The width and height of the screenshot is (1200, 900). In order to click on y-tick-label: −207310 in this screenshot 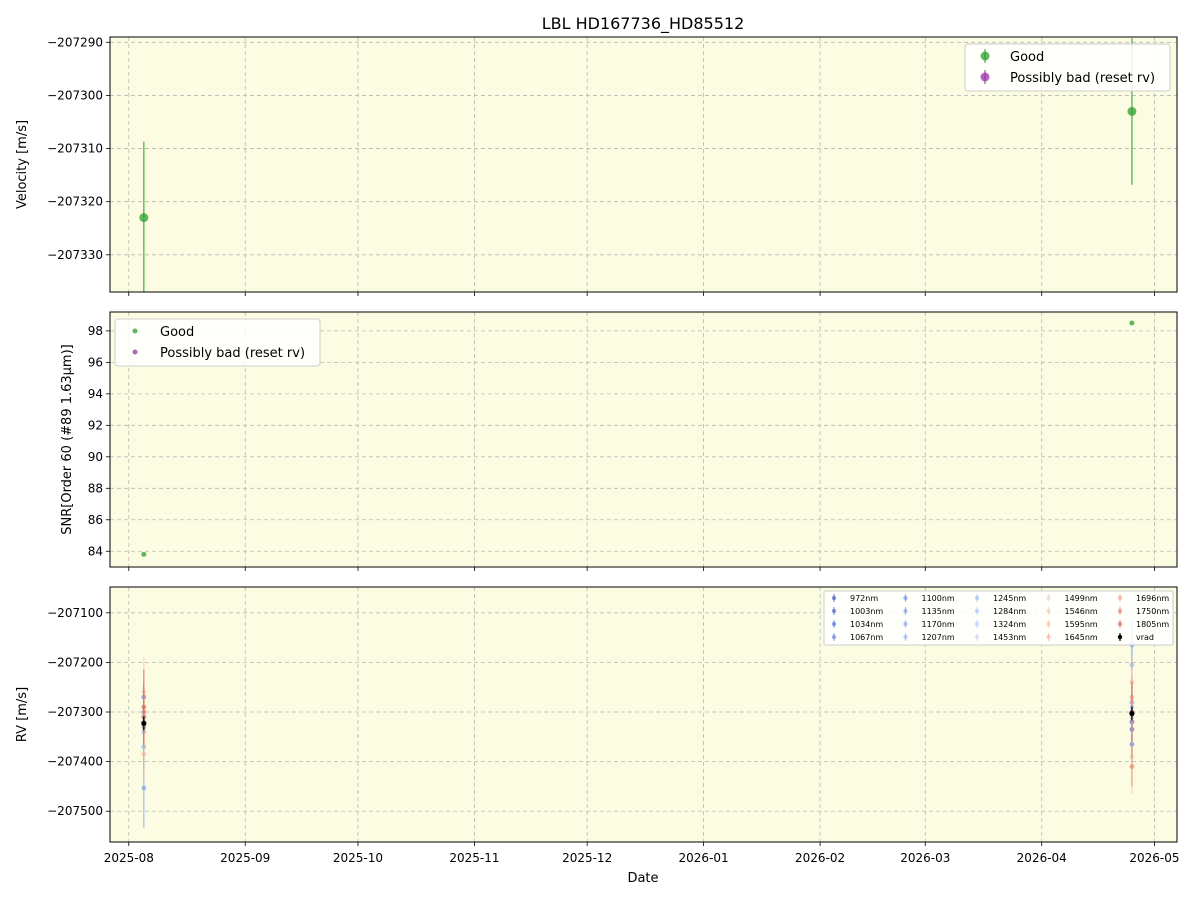, I will do `click(75, 149)`.